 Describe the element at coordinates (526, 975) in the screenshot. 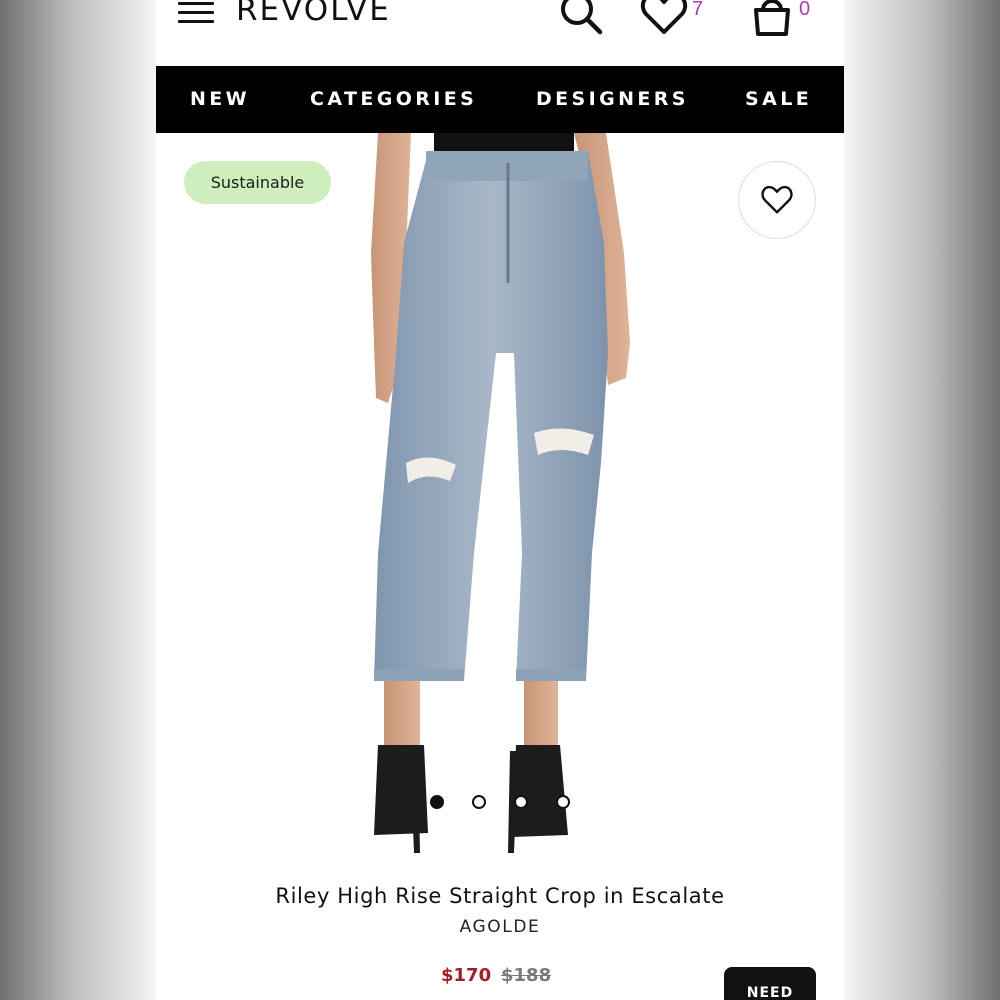

I see `original-price: $188` at that location.